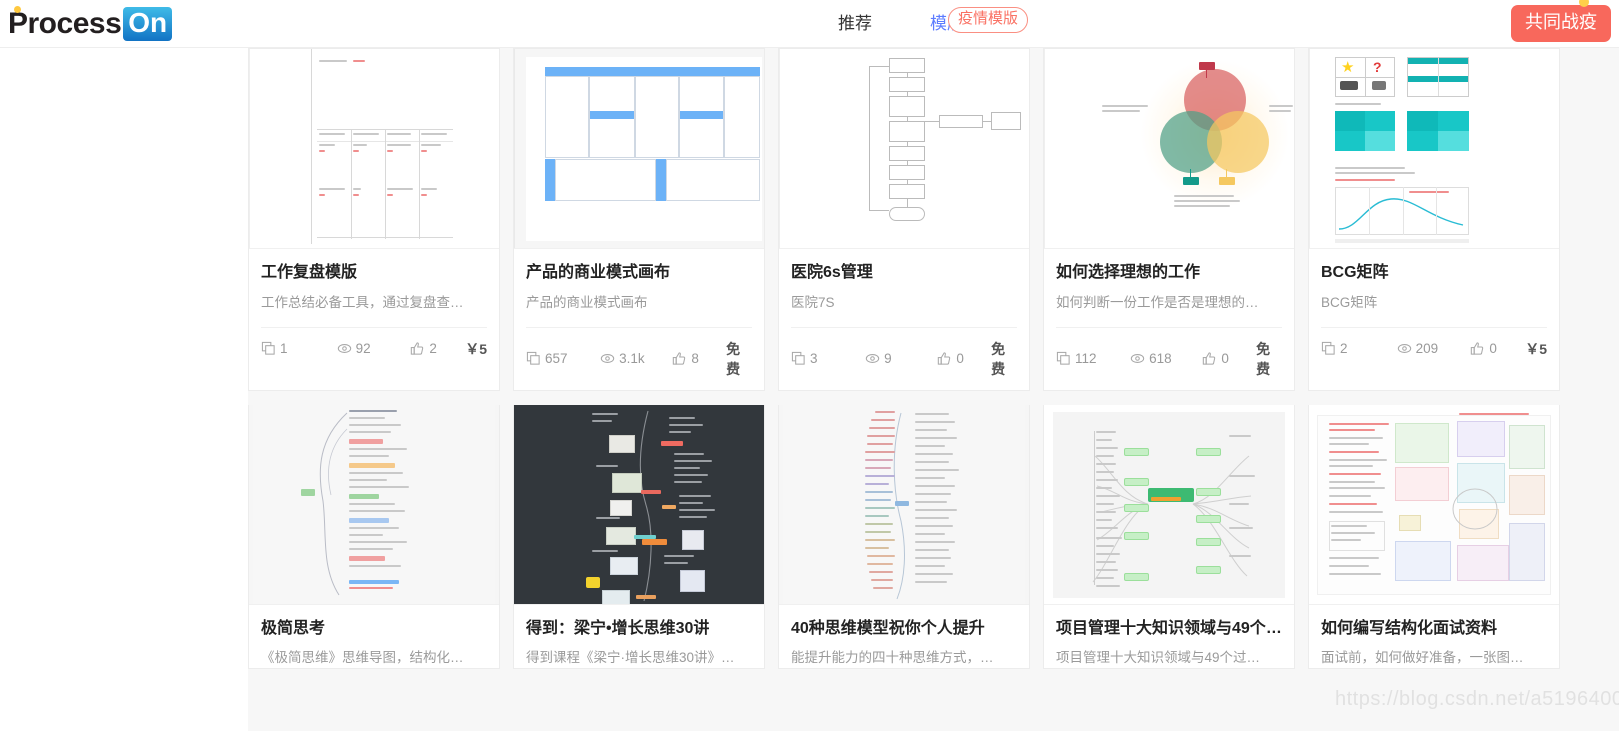  I want to click on thumbnail-business-canvas, so click(639, 149).